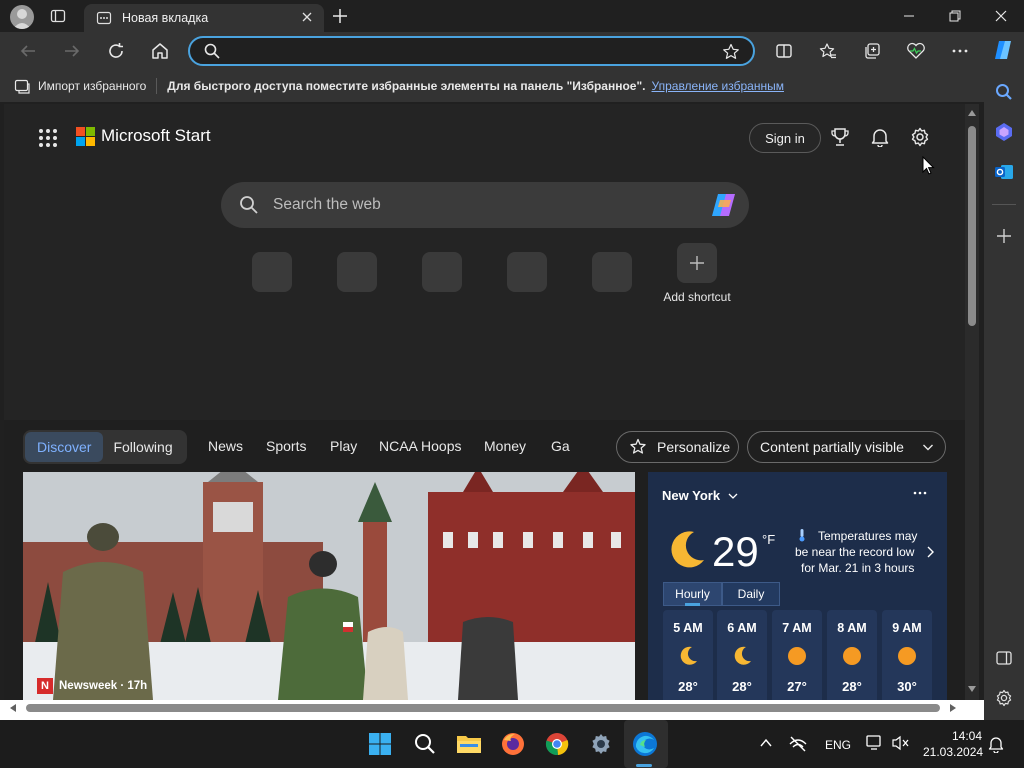 The height and width of the screenshot is (768, 1024). Describe the element at coordinates (802, 535) in the screenshot. I see `thermometer-icon` at that location.